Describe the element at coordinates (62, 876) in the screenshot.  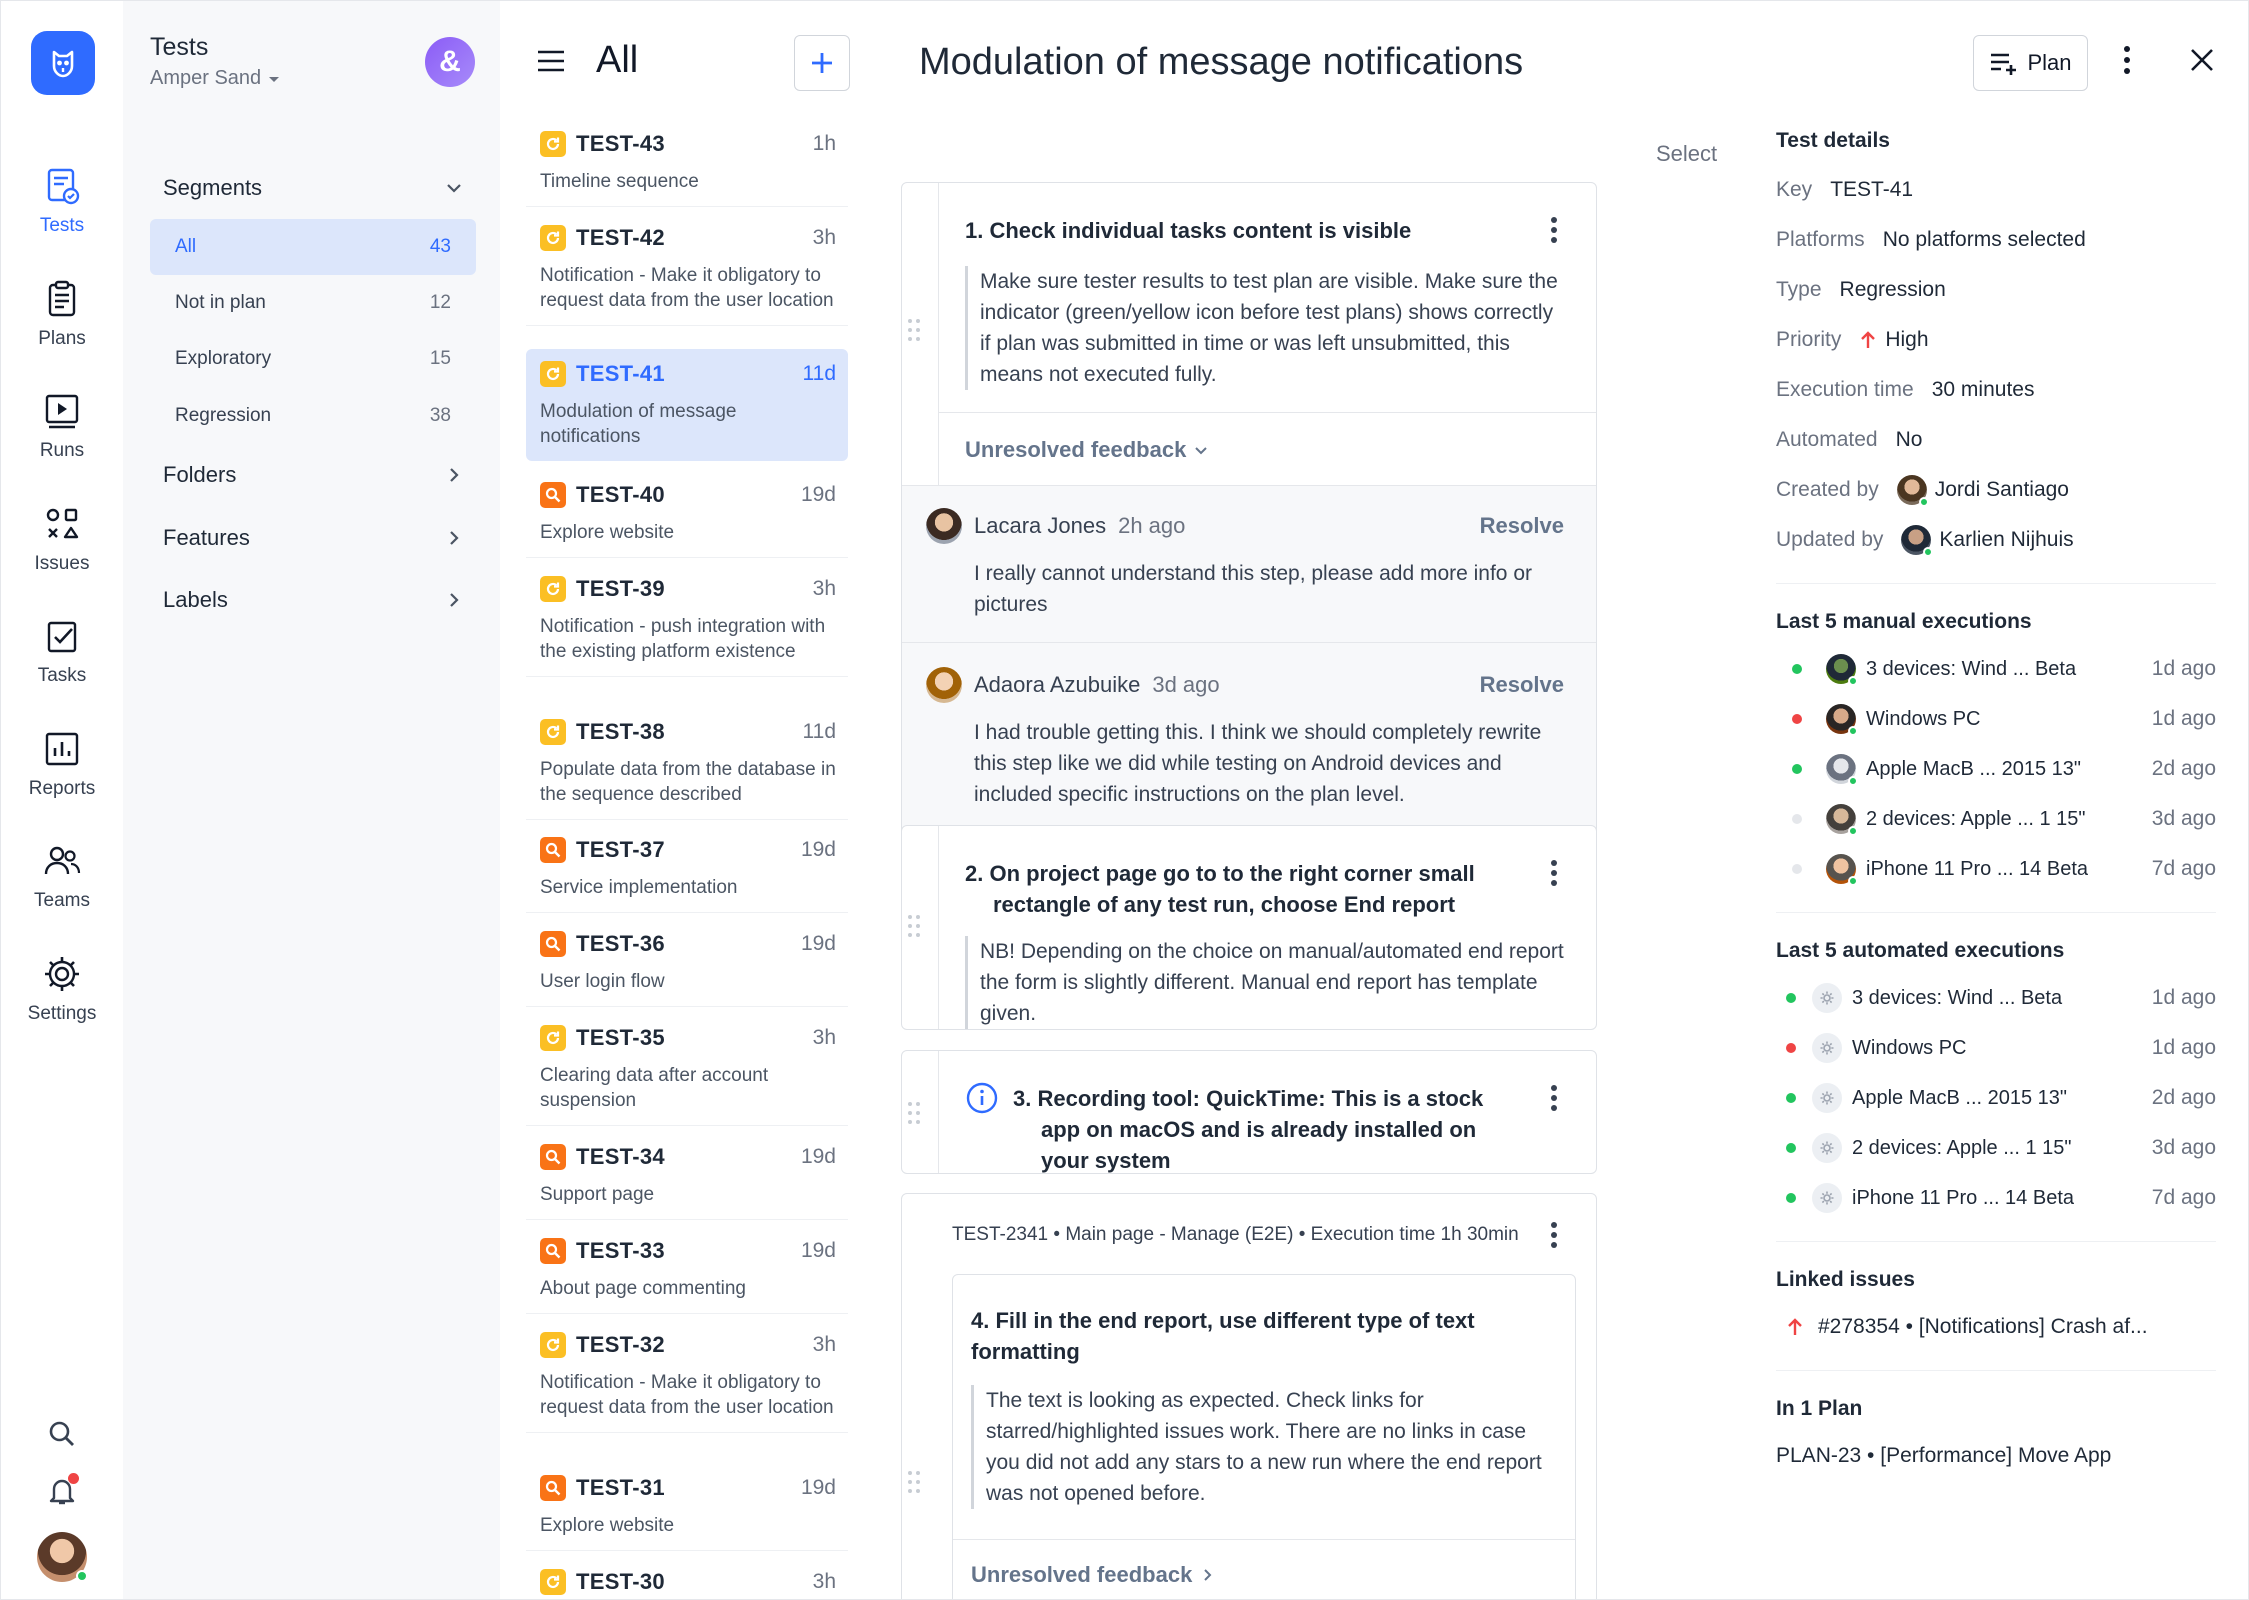
I see `nav-teams: Teams` at that location.